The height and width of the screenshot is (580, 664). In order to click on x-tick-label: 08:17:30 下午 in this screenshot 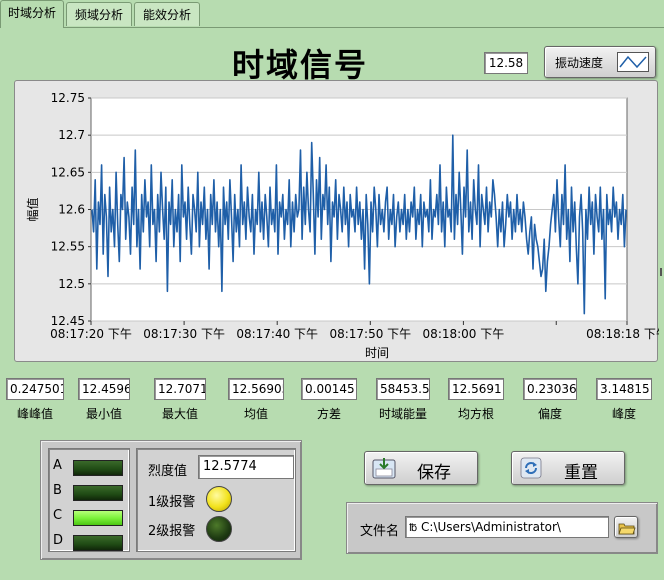, I will do `click(184, 334)`.